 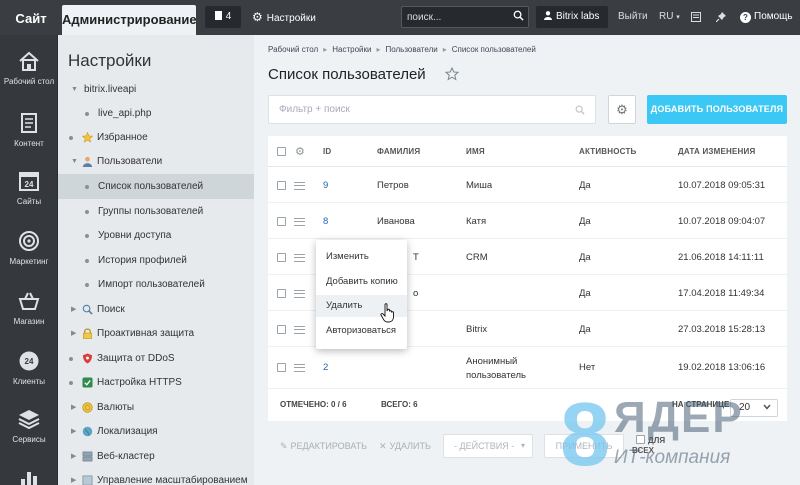 What do you see at coordinates (766, 17) in the screenshot?
I see `help-link: ? Помощь` at bounding box center [766, 17].